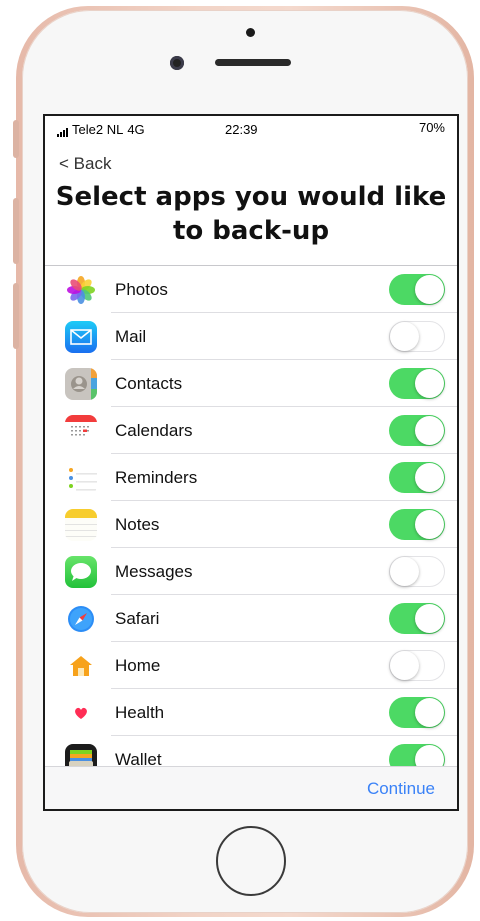 This screenshot has width=480, height=921. What do you see at coordinates (417, 712) in the screenshot?
I see `health-toggle` at bounding box center [417, 712].